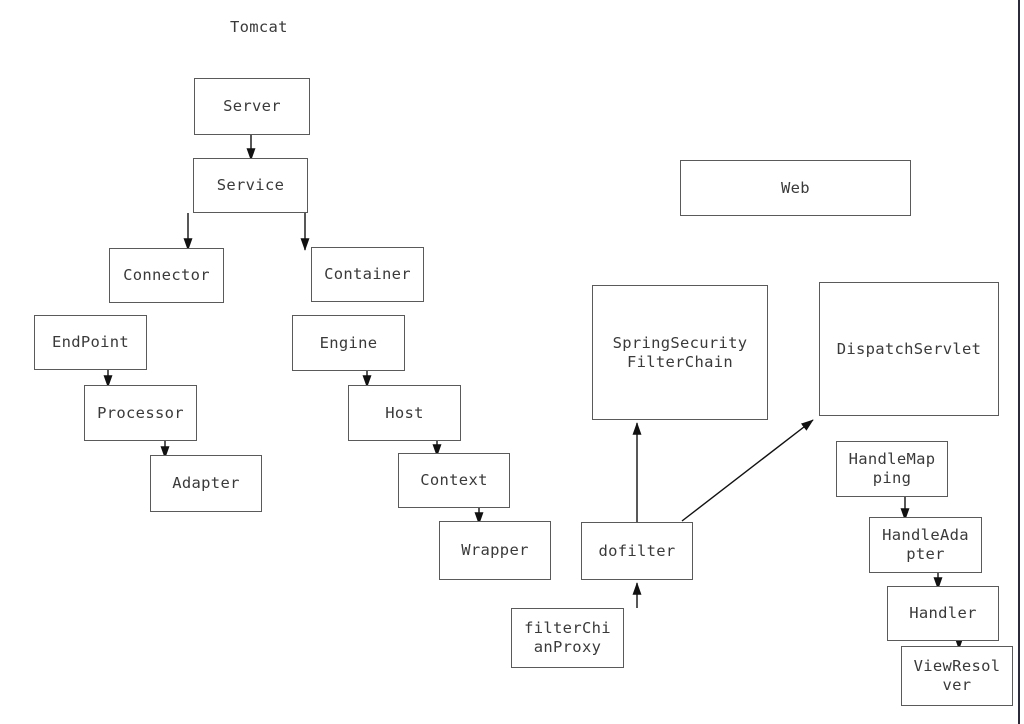 This screenshot has width=1024, height=724. I want to click on node-endpoint: EndPoint, so click(90, 342).